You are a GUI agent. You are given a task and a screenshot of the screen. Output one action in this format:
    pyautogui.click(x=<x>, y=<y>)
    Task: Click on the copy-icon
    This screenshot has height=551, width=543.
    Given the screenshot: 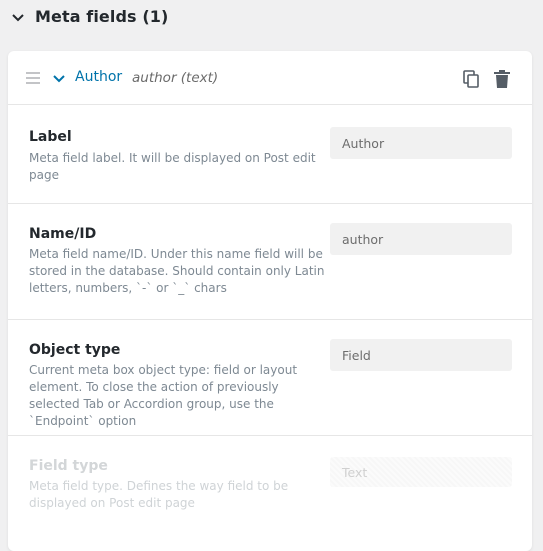 What is the action you would take?
    pyautogui.click(x=471, y=79)
    